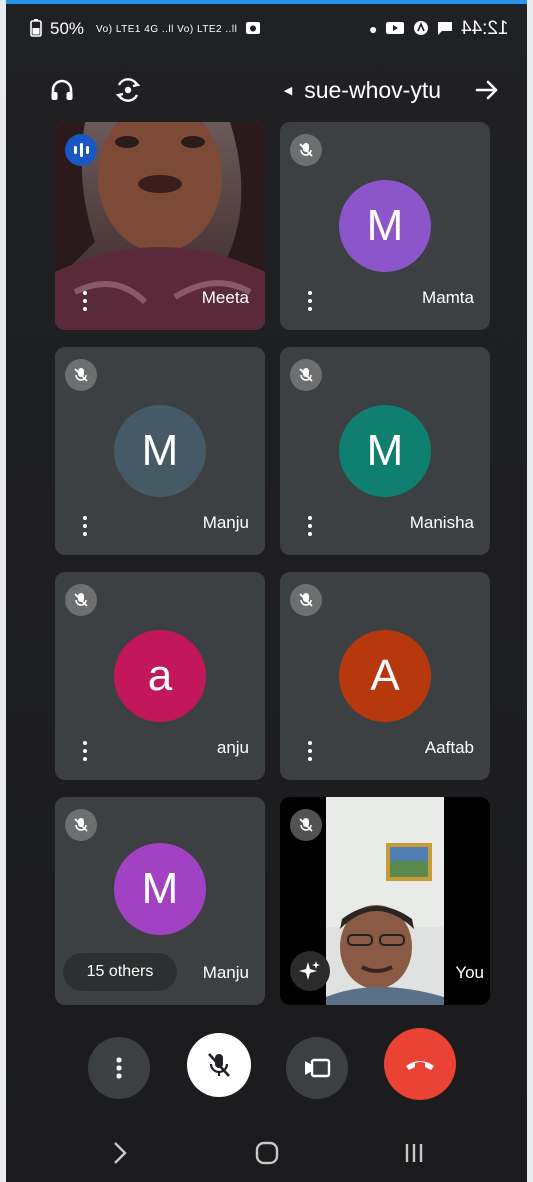 This screenshot has width=533, height=1182. I want to click on audio-output-button, so click(62, 90).